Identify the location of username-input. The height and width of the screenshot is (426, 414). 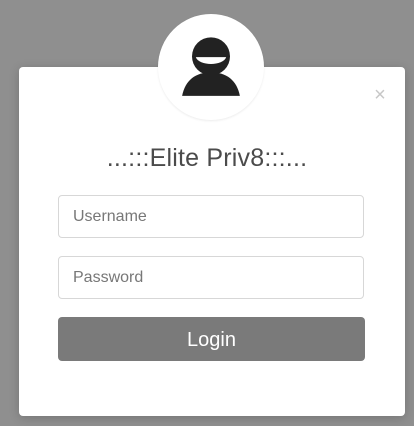
(211, 216).